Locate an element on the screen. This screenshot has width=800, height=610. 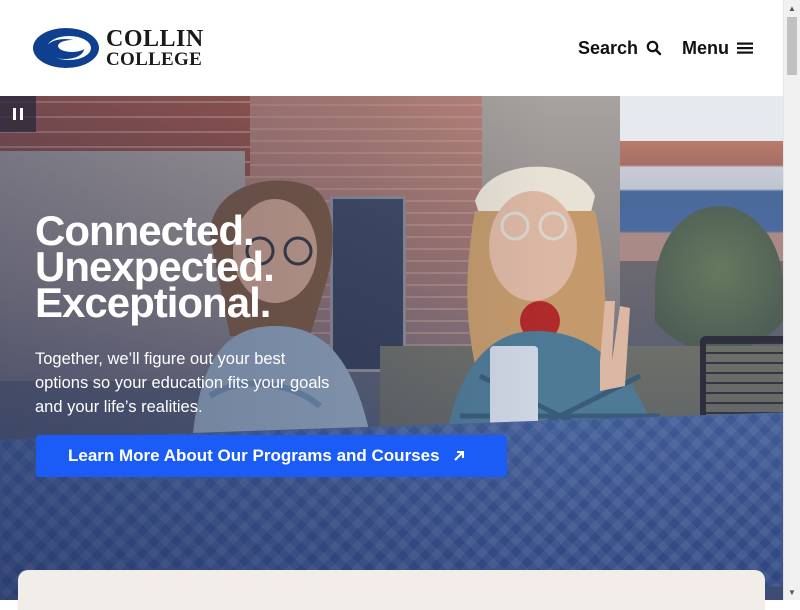
search-label: Search is located at coordinates (608, 47).